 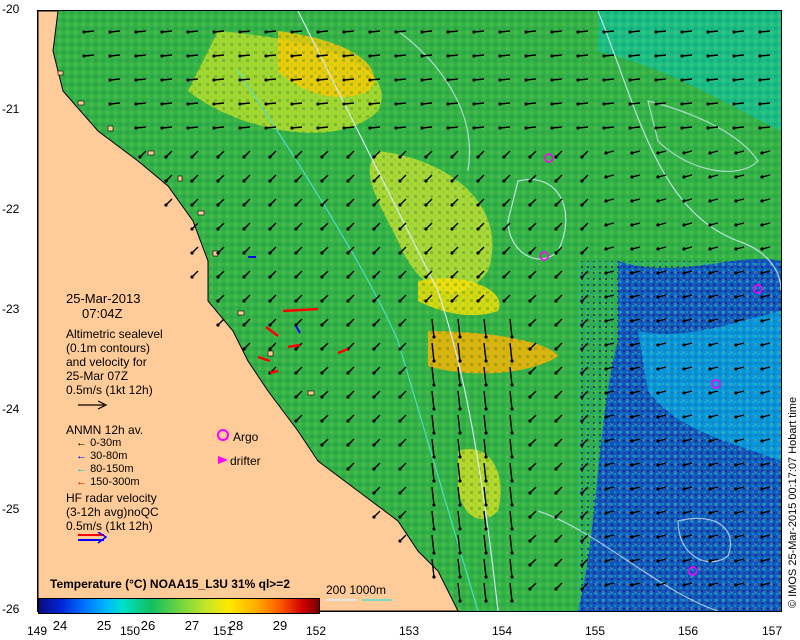 What do you see at coordinates (11, 409) in the screenshot?
I see `y-tick-label: -24` at bounding box center [11, 409].